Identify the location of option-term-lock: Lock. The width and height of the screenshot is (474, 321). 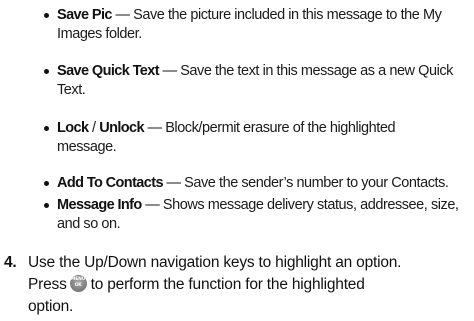
(73, 128).